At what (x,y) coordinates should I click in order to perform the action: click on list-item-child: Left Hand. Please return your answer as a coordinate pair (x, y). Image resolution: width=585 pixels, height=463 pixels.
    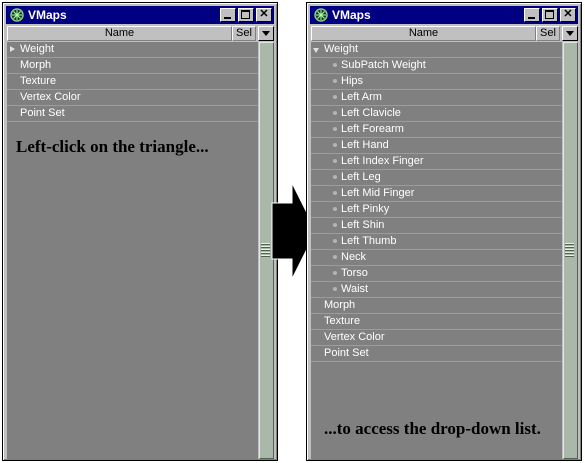
    Looking at the image, I should click on (436, 146).